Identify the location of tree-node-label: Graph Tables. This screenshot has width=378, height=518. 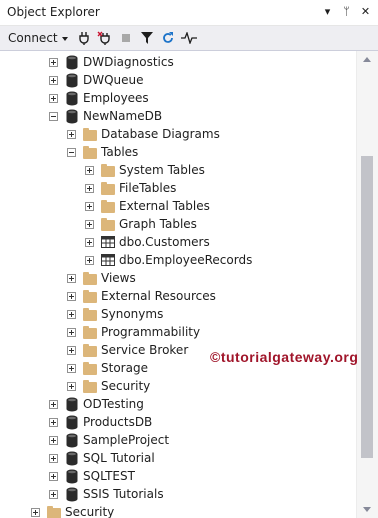
(158, 224).